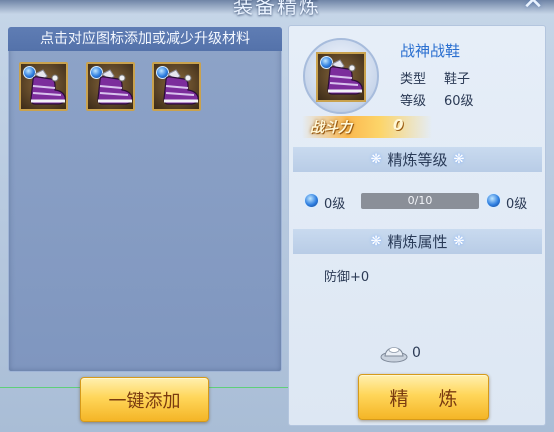 The image size is (554, 432). Describe the element at coordinates (429, 398) in the screenshot. I see `refine-button-label: 精 炼` at that location.